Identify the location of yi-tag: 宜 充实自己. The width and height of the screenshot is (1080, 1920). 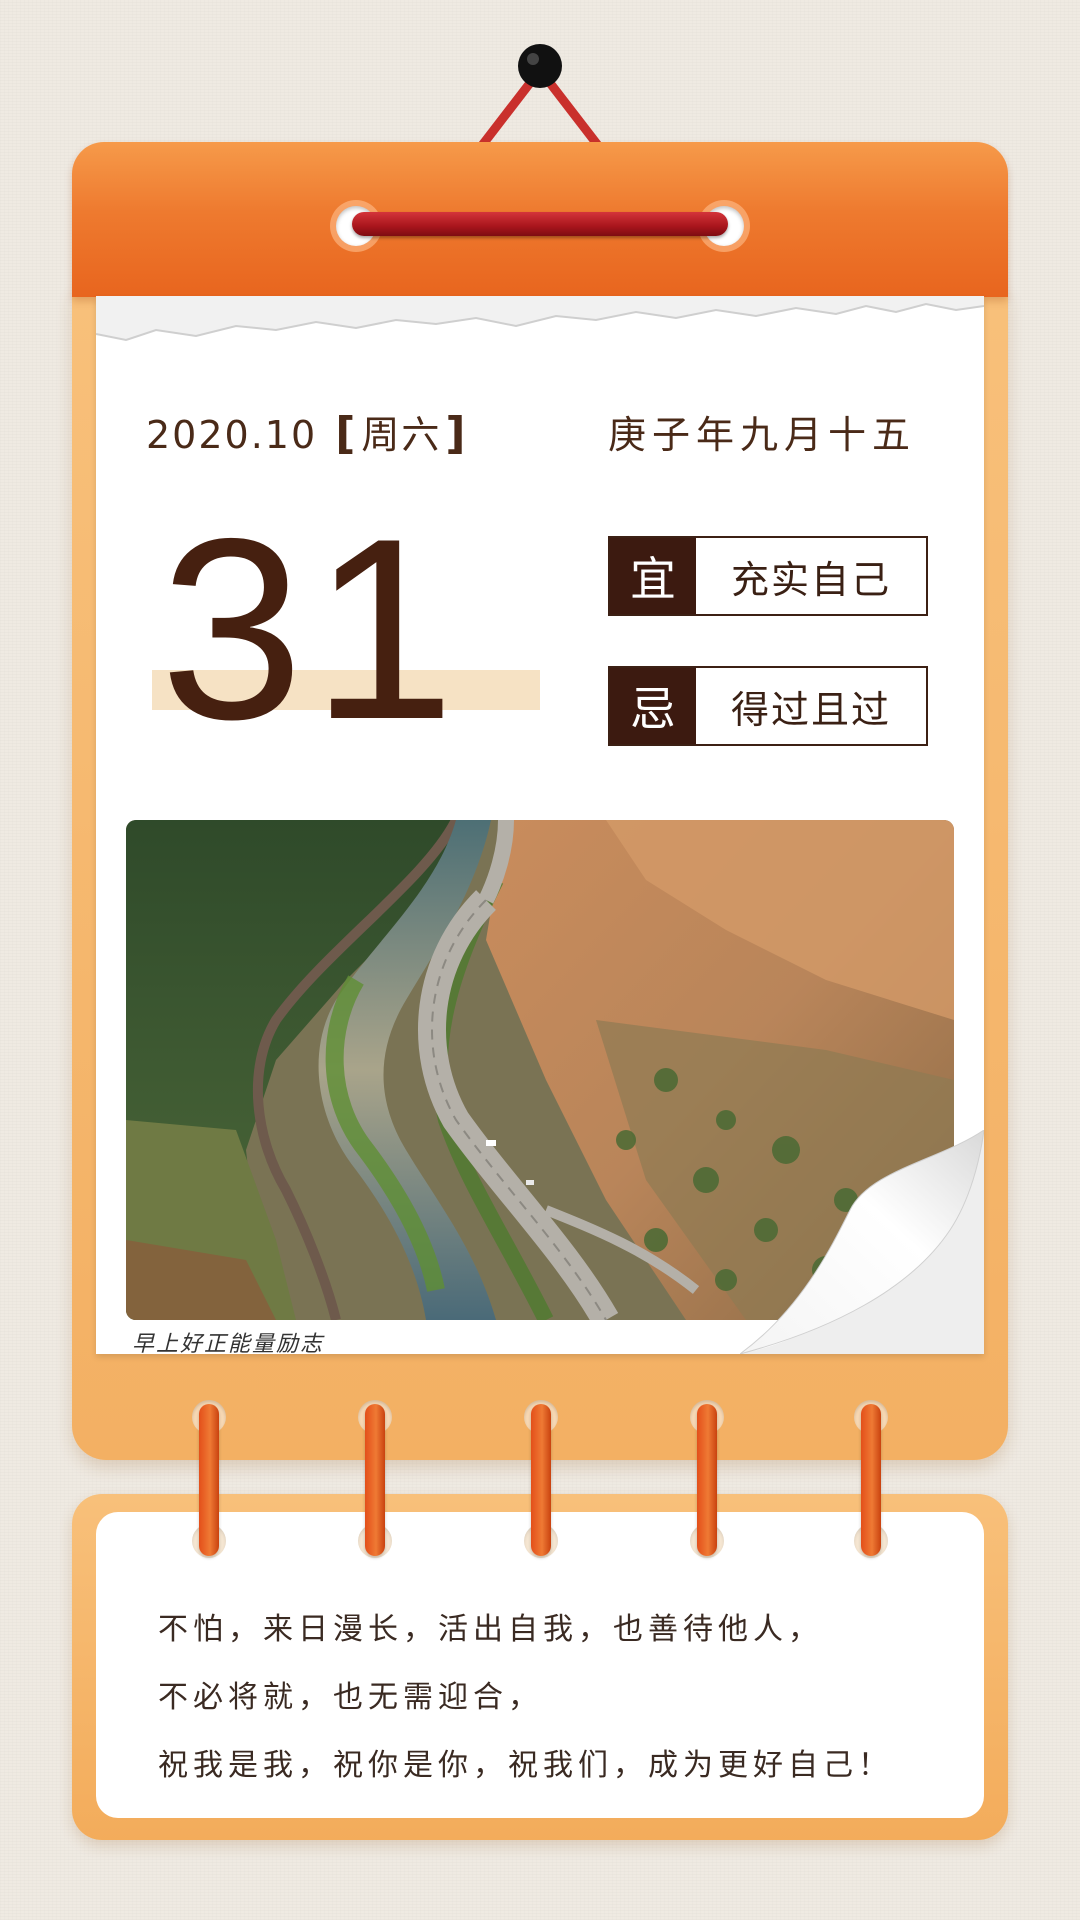
(768, 576).